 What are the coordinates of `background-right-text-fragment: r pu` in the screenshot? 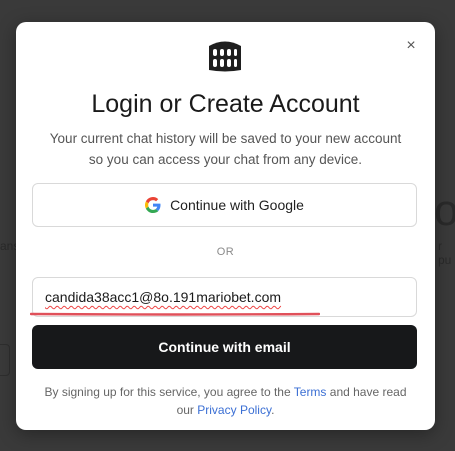 It's located at (445, 253).